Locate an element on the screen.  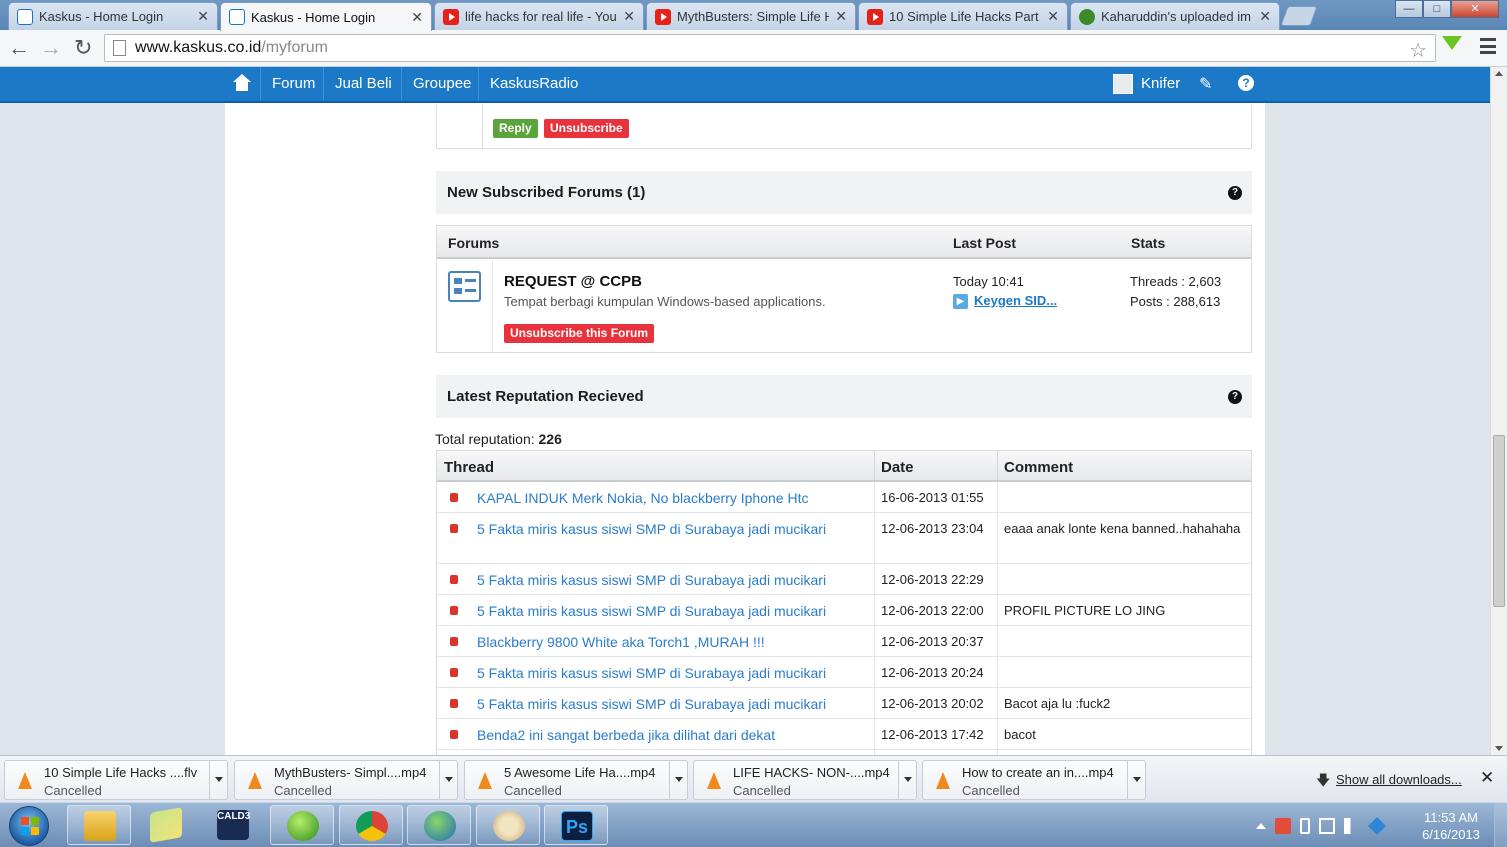
explorer-icon is located at coordinates (99, 825).